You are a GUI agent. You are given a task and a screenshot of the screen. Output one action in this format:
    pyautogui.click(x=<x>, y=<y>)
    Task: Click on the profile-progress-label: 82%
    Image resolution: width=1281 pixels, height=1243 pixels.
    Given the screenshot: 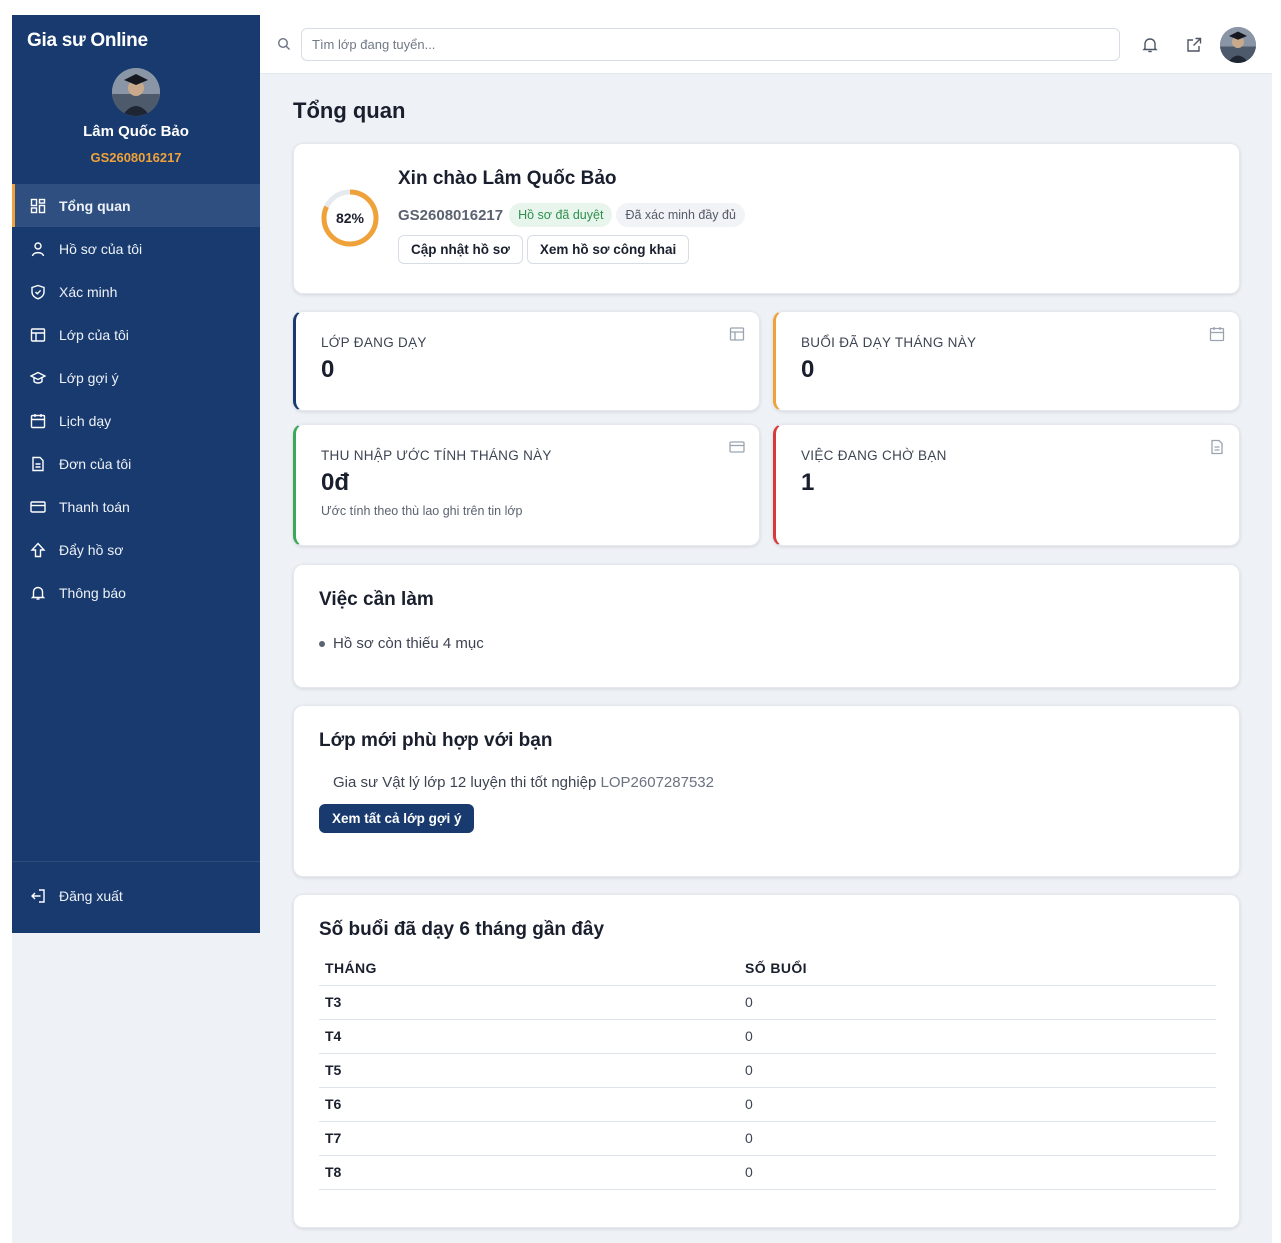 What is the action you would take?
    pyautogui.click(x=350, y=218)
    